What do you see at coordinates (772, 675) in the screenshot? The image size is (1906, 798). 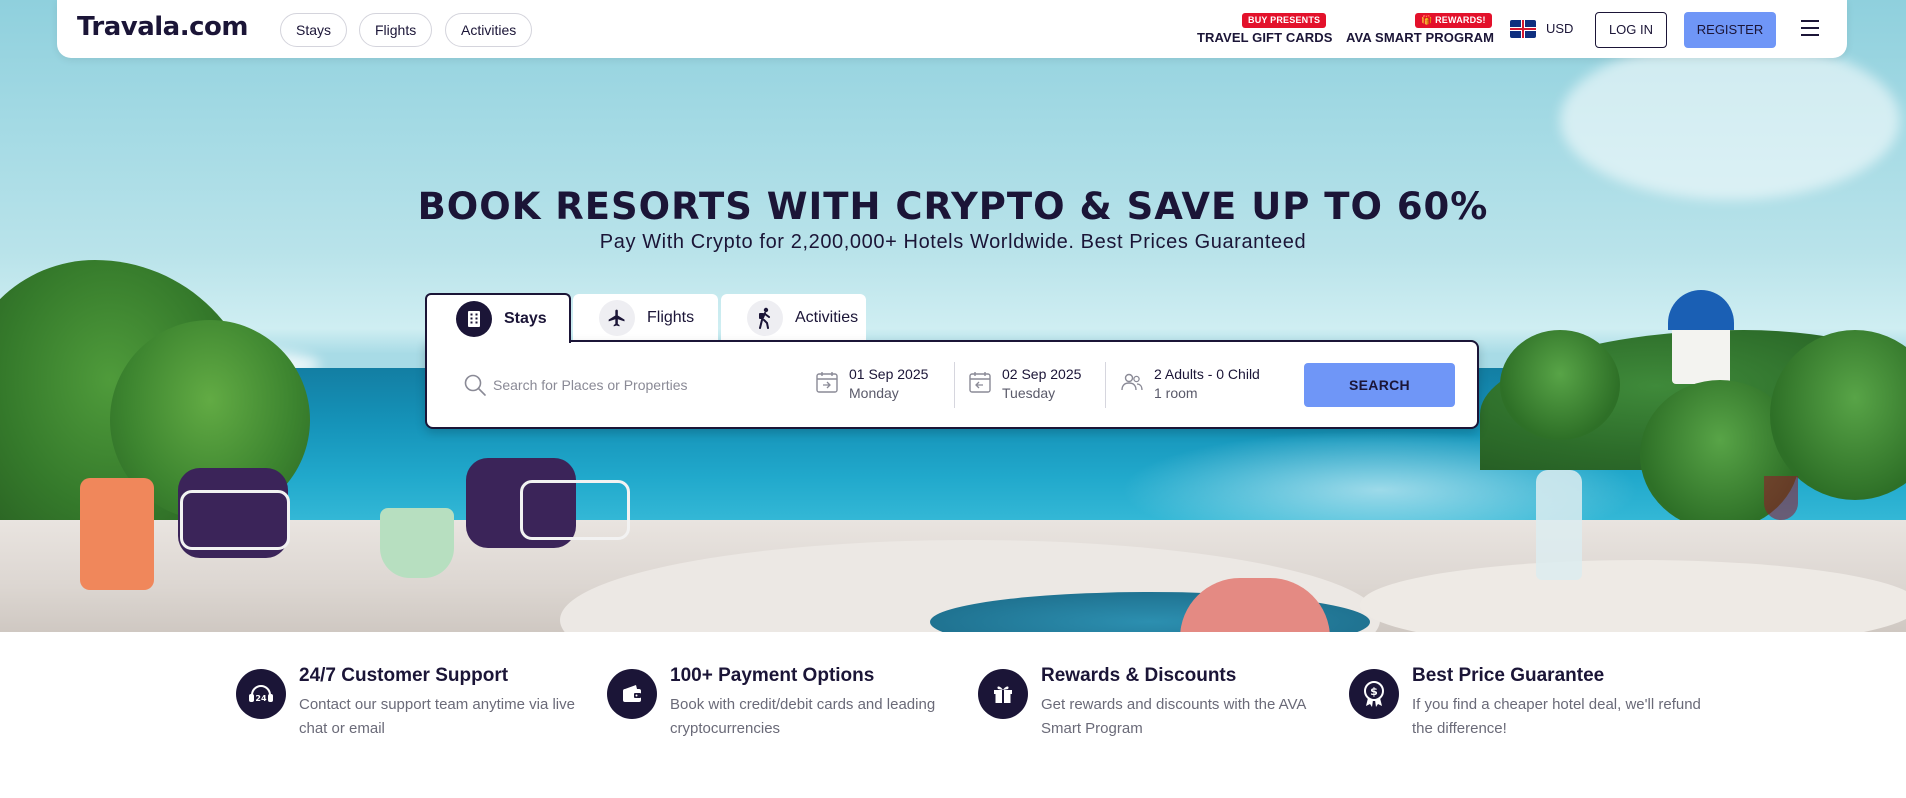 I see `feature-title: 100+ Payment Options` at bounding box center [772, 675].